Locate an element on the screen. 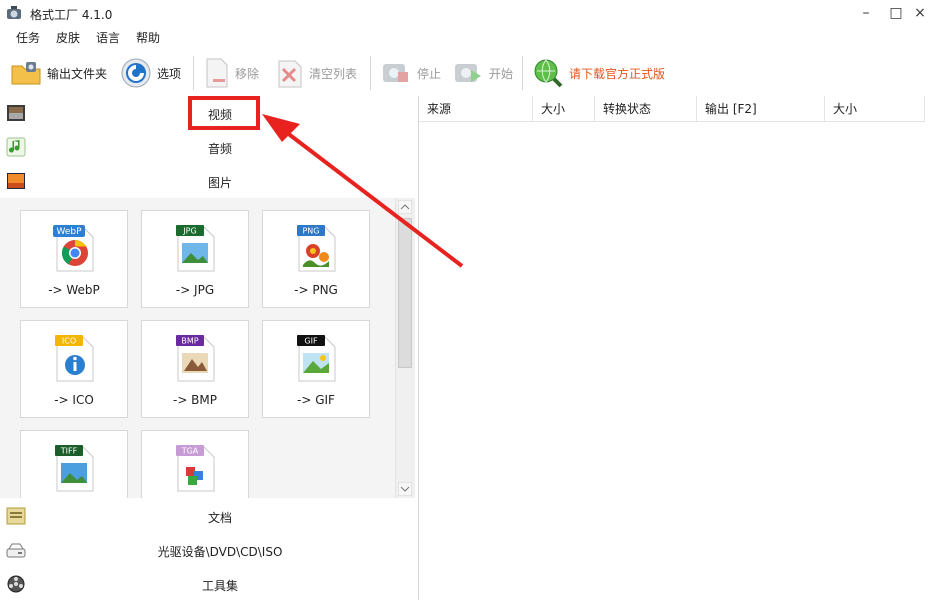 The image size is (932, 601). ico-file-icon: ICO is located at coordinates (74, 358).